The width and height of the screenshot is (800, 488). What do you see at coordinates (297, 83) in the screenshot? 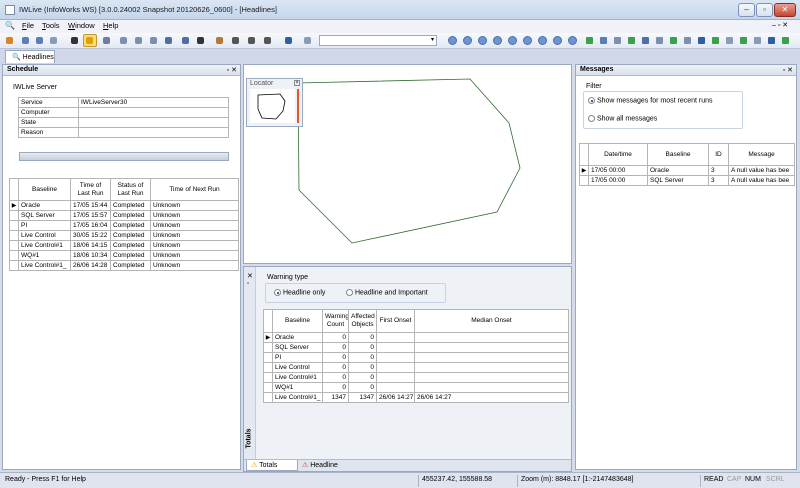
I see `locator-close-icon: ×` at bounding box center [297, 83].